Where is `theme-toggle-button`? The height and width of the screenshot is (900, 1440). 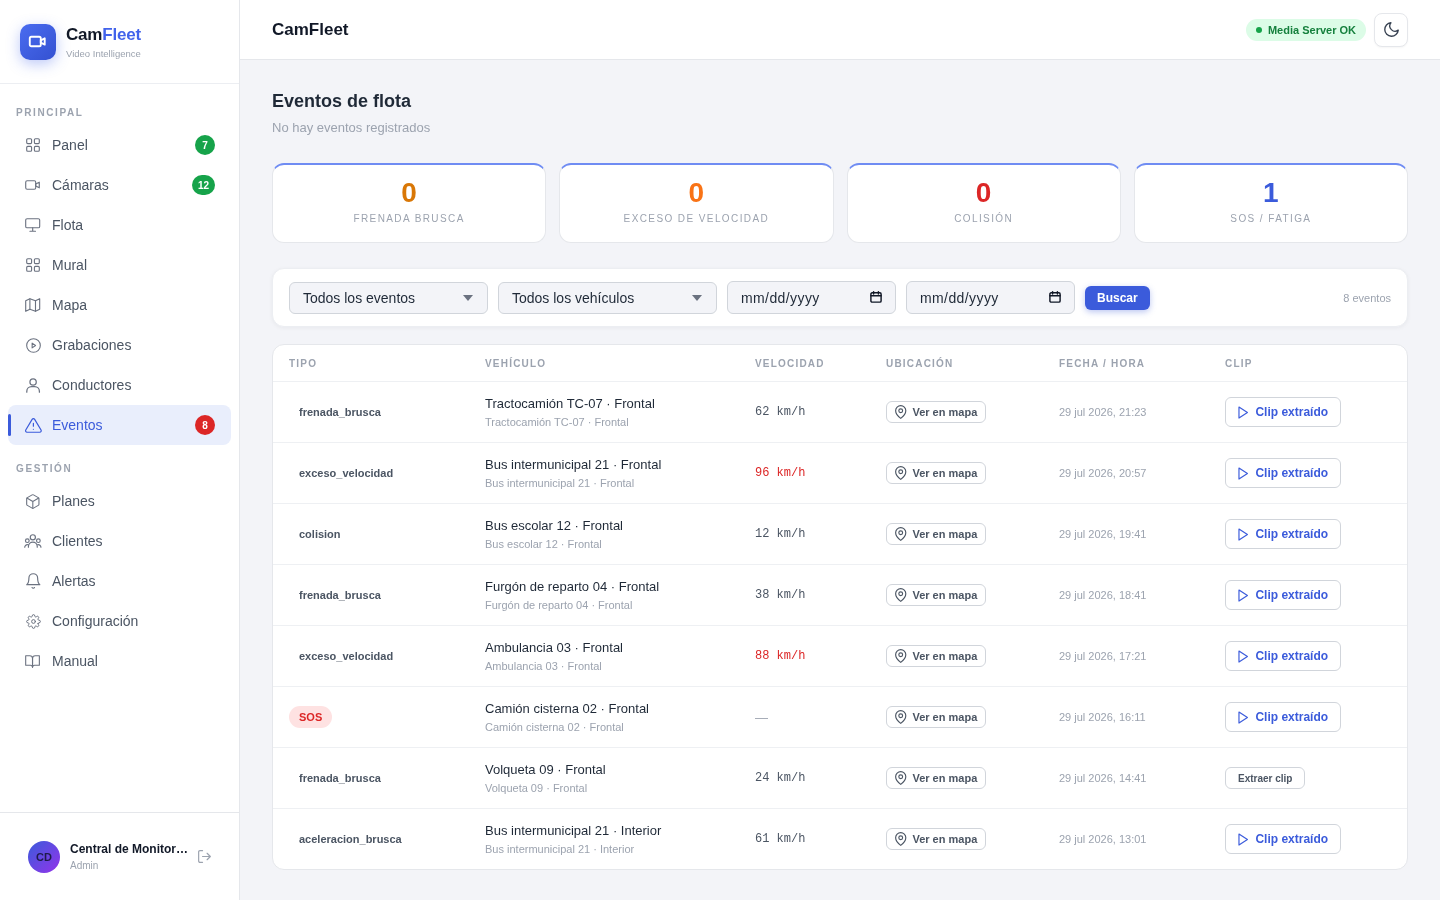 theme-toggle-button is located at coordinates (1391, 29).